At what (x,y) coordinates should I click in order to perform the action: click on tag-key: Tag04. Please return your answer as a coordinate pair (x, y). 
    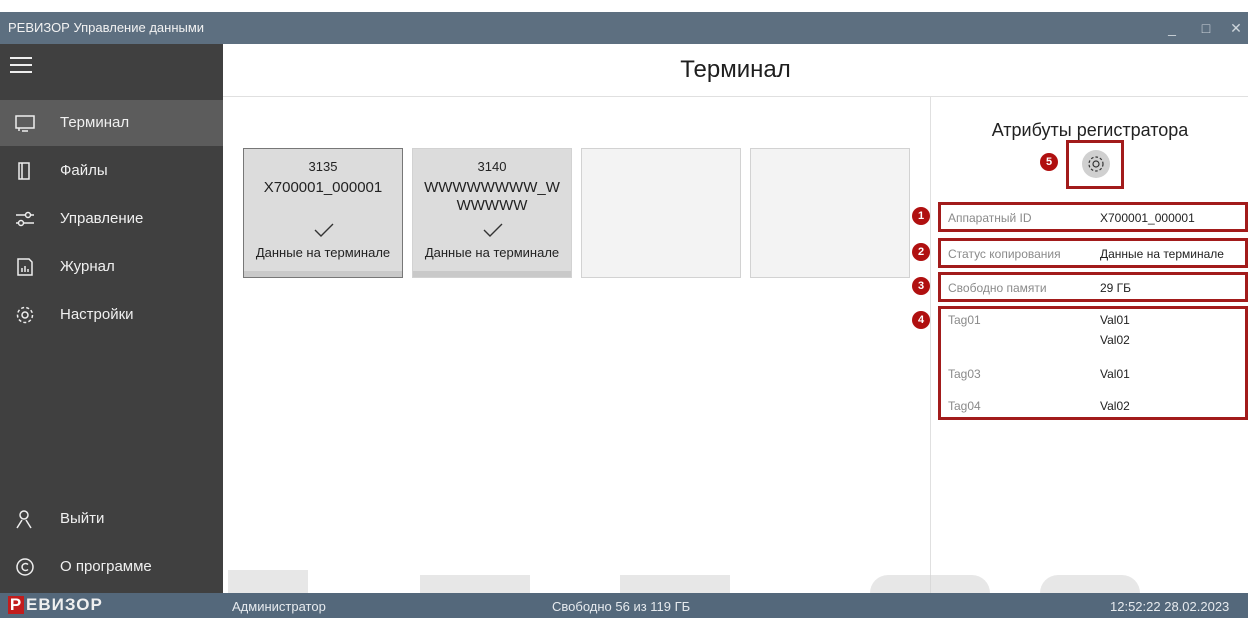
    Looking at the image, I should click on (964, 406).